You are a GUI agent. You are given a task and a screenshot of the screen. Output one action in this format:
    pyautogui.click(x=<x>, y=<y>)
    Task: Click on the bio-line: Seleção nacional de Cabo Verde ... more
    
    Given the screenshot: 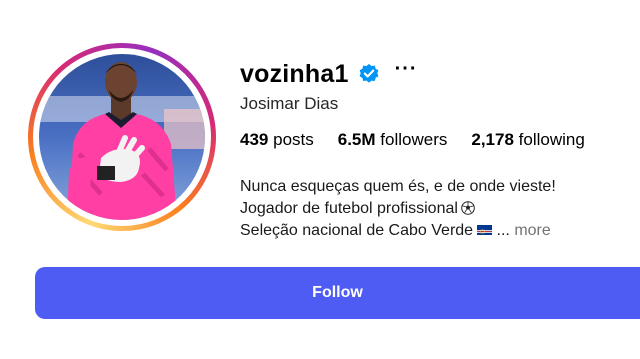 What is the action you would take?
    pyautogui.click(x=398, y=231)
    